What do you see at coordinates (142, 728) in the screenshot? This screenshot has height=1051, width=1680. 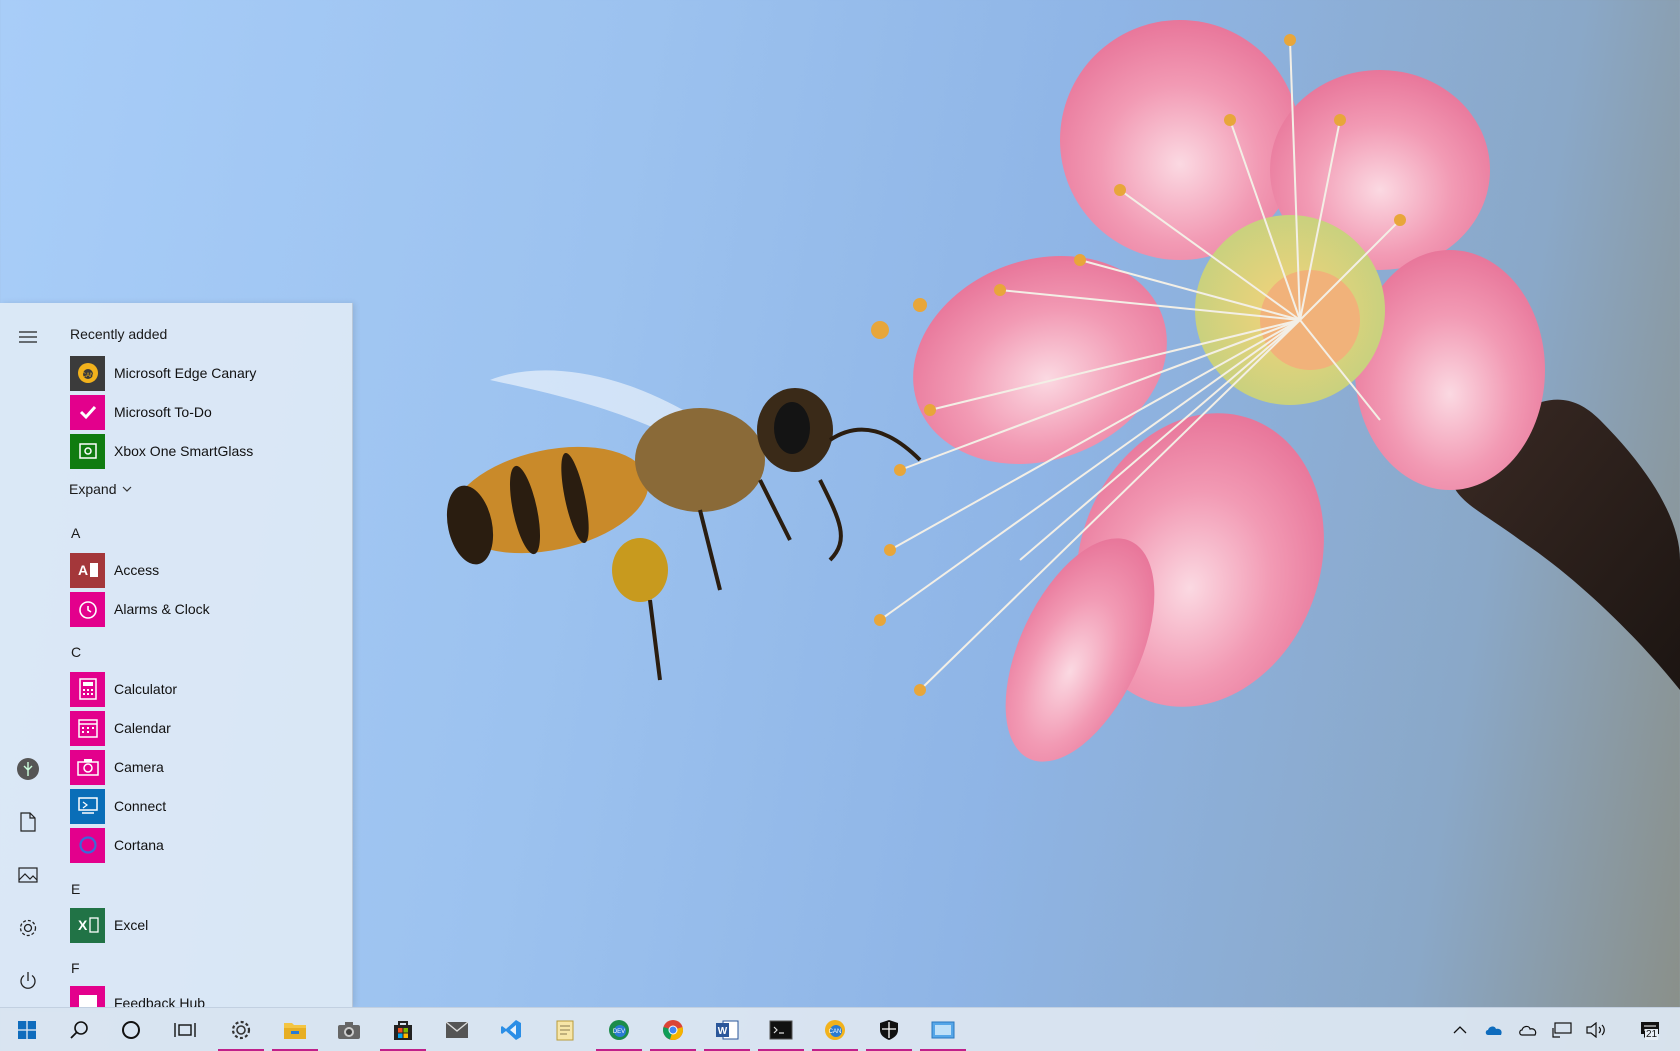 I see `app-label: Calendar` at bounding box center [142, 728].